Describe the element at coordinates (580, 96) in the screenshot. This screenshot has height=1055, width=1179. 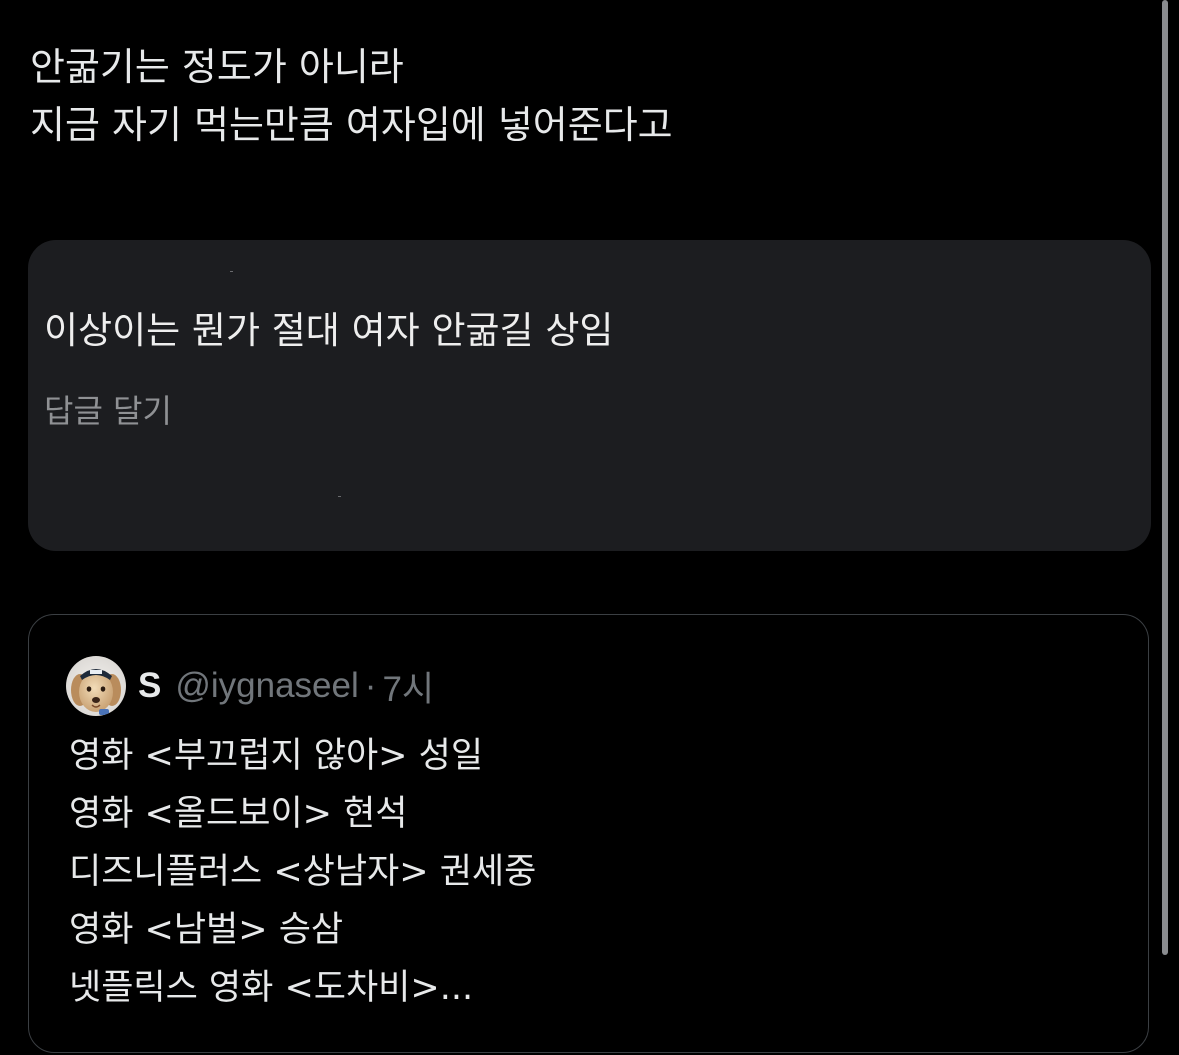
I see `post-text: 안굶기는 정도가 아니라 지금 자기 먹는만큼 여자입에 넣어준다고` at that location.